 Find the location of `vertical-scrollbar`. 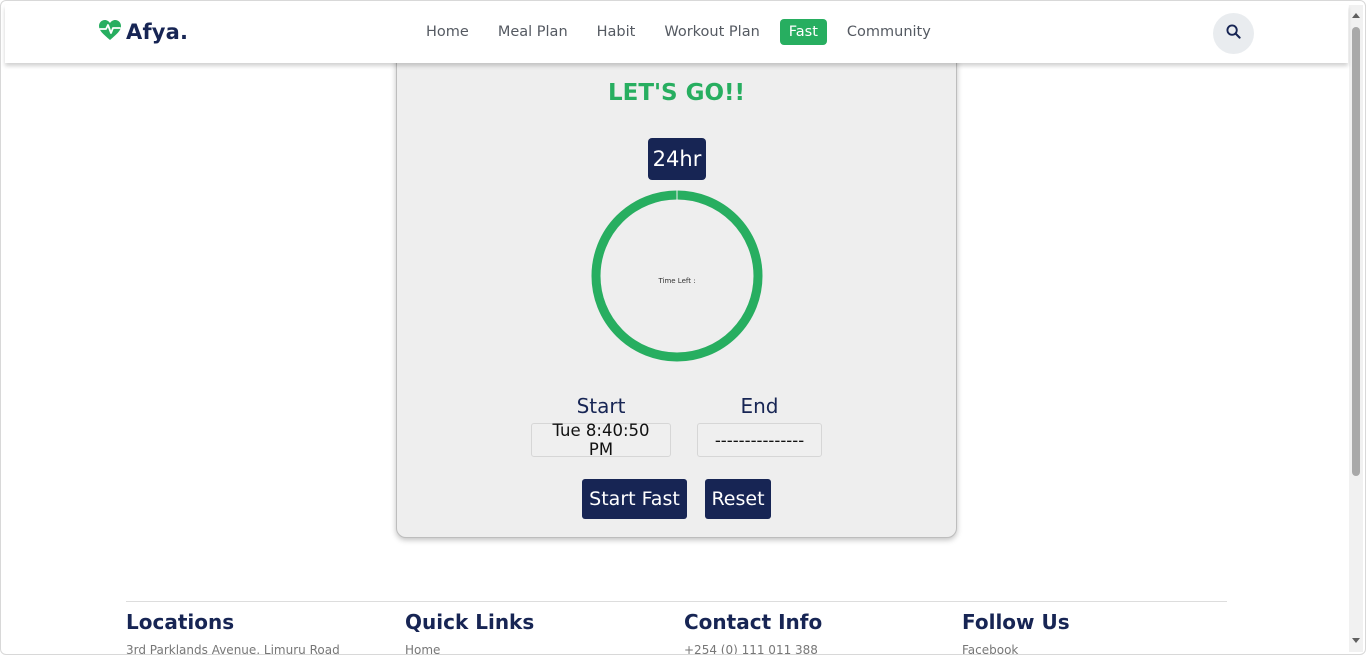

vertical-scrollbar is located at coordinates (1356, 328).